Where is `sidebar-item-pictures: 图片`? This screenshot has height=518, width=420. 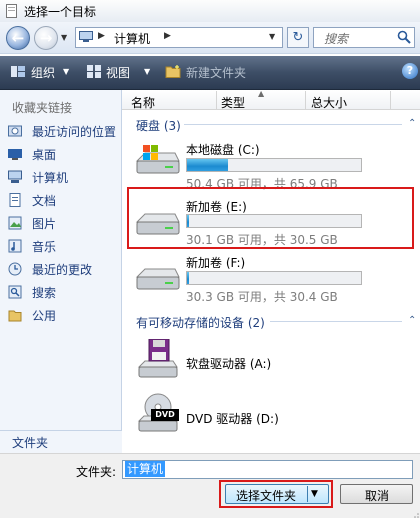 sidebar-item-pictures: 图片 is located at coordinates (60, 224).